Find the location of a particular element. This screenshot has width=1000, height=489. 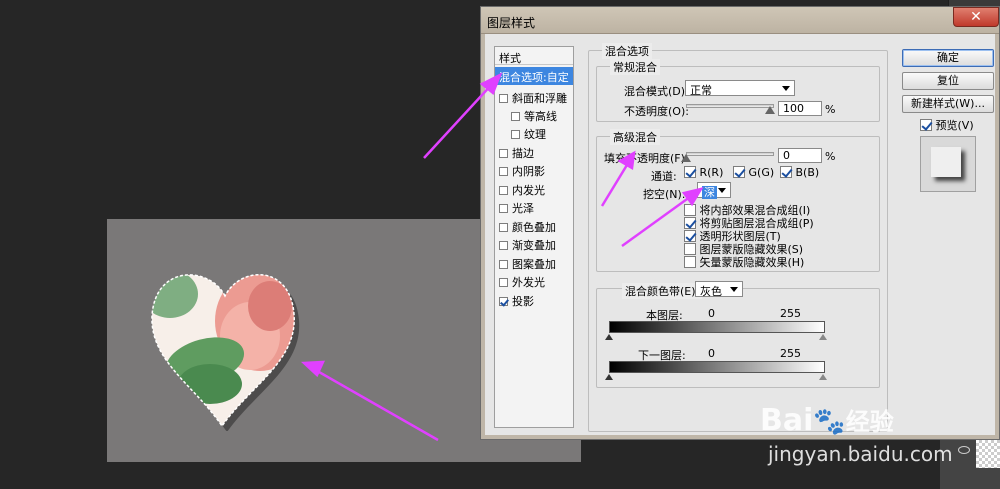

this-layer-low: 0 is located at coordinates (711, 313).